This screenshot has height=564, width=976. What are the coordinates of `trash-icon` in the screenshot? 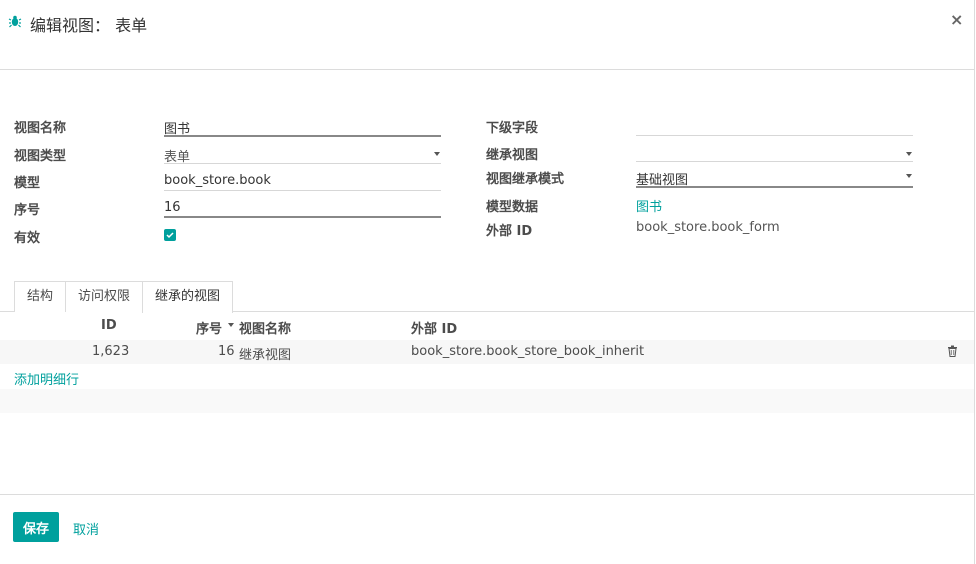 It's located at (952, 351).